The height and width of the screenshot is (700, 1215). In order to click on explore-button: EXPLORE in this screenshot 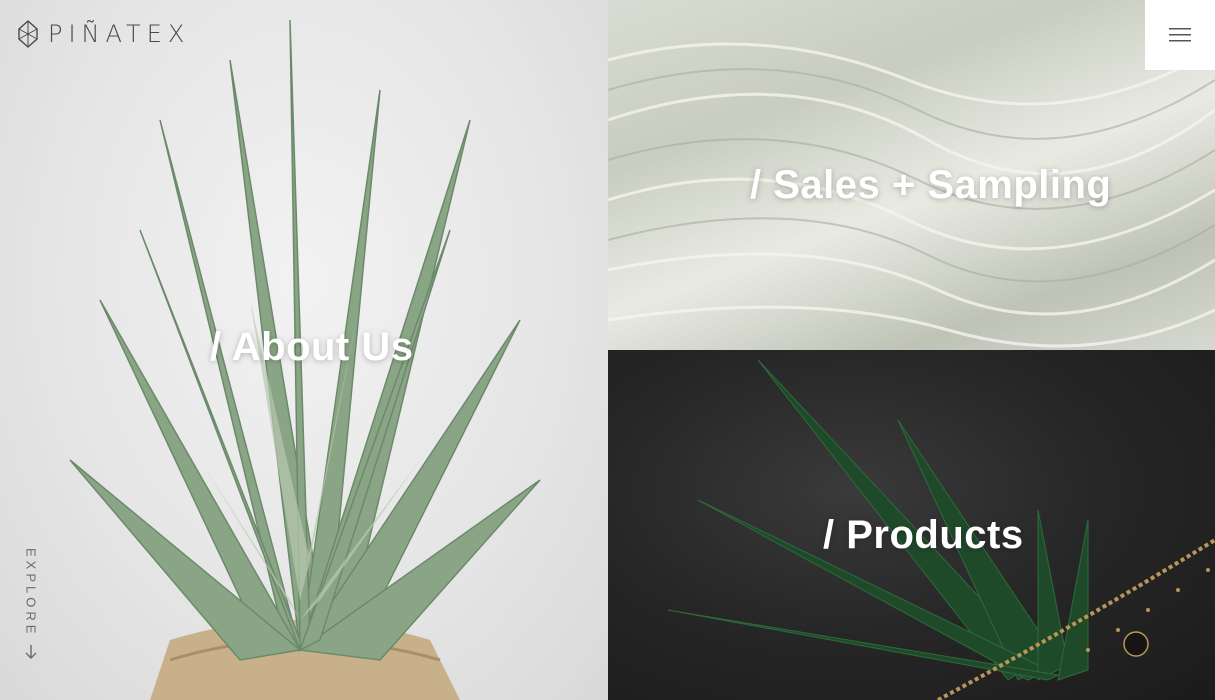, I will do `click(31, 604)`.